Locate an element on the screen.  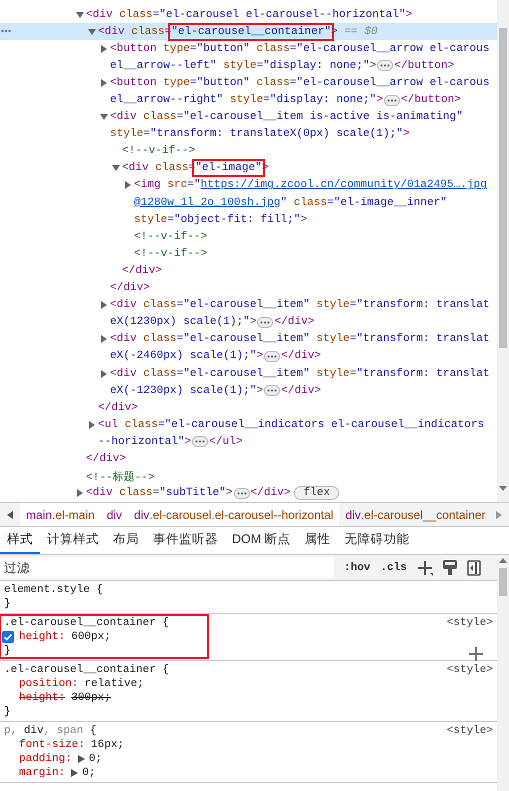
add-property-icon is located at coordinates (476, 654).